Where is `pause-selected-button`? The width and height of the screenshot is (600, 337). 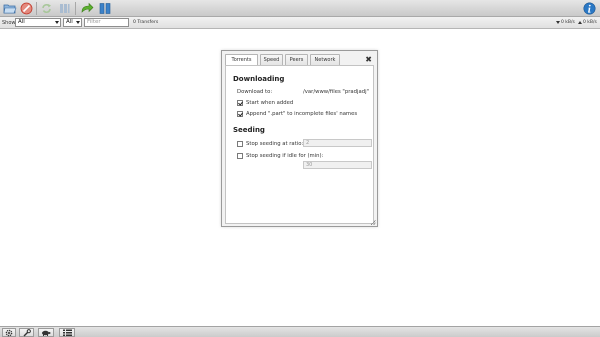 pause-selected-button is located at coordinates (64, 8).